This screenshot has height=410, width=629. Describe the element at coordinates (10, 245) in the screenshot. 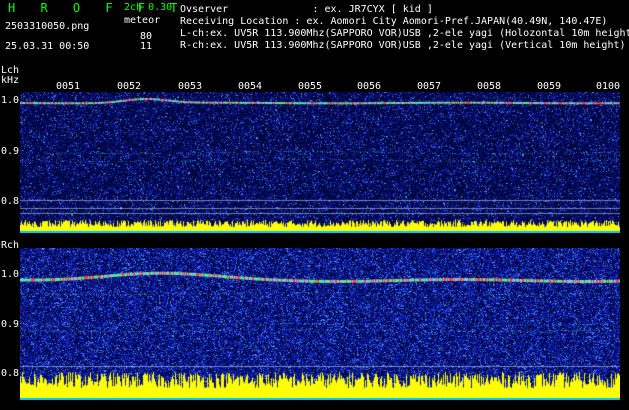

I see `rch-label: Rch` at that location.